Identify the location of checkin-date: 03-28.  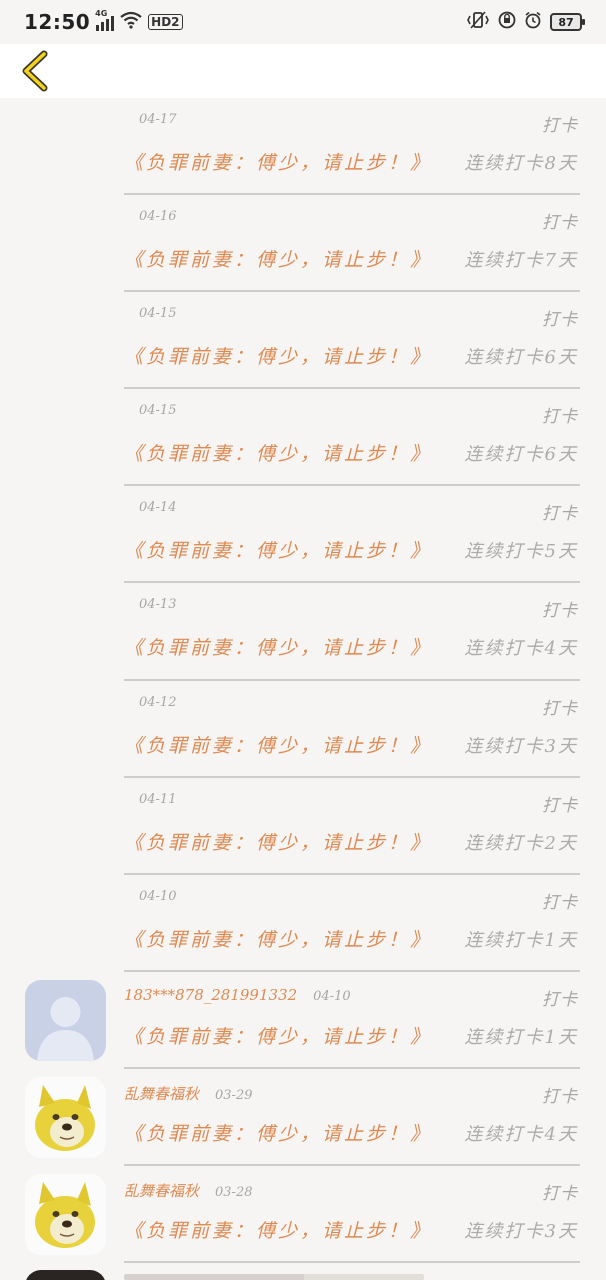
(234, 1193).